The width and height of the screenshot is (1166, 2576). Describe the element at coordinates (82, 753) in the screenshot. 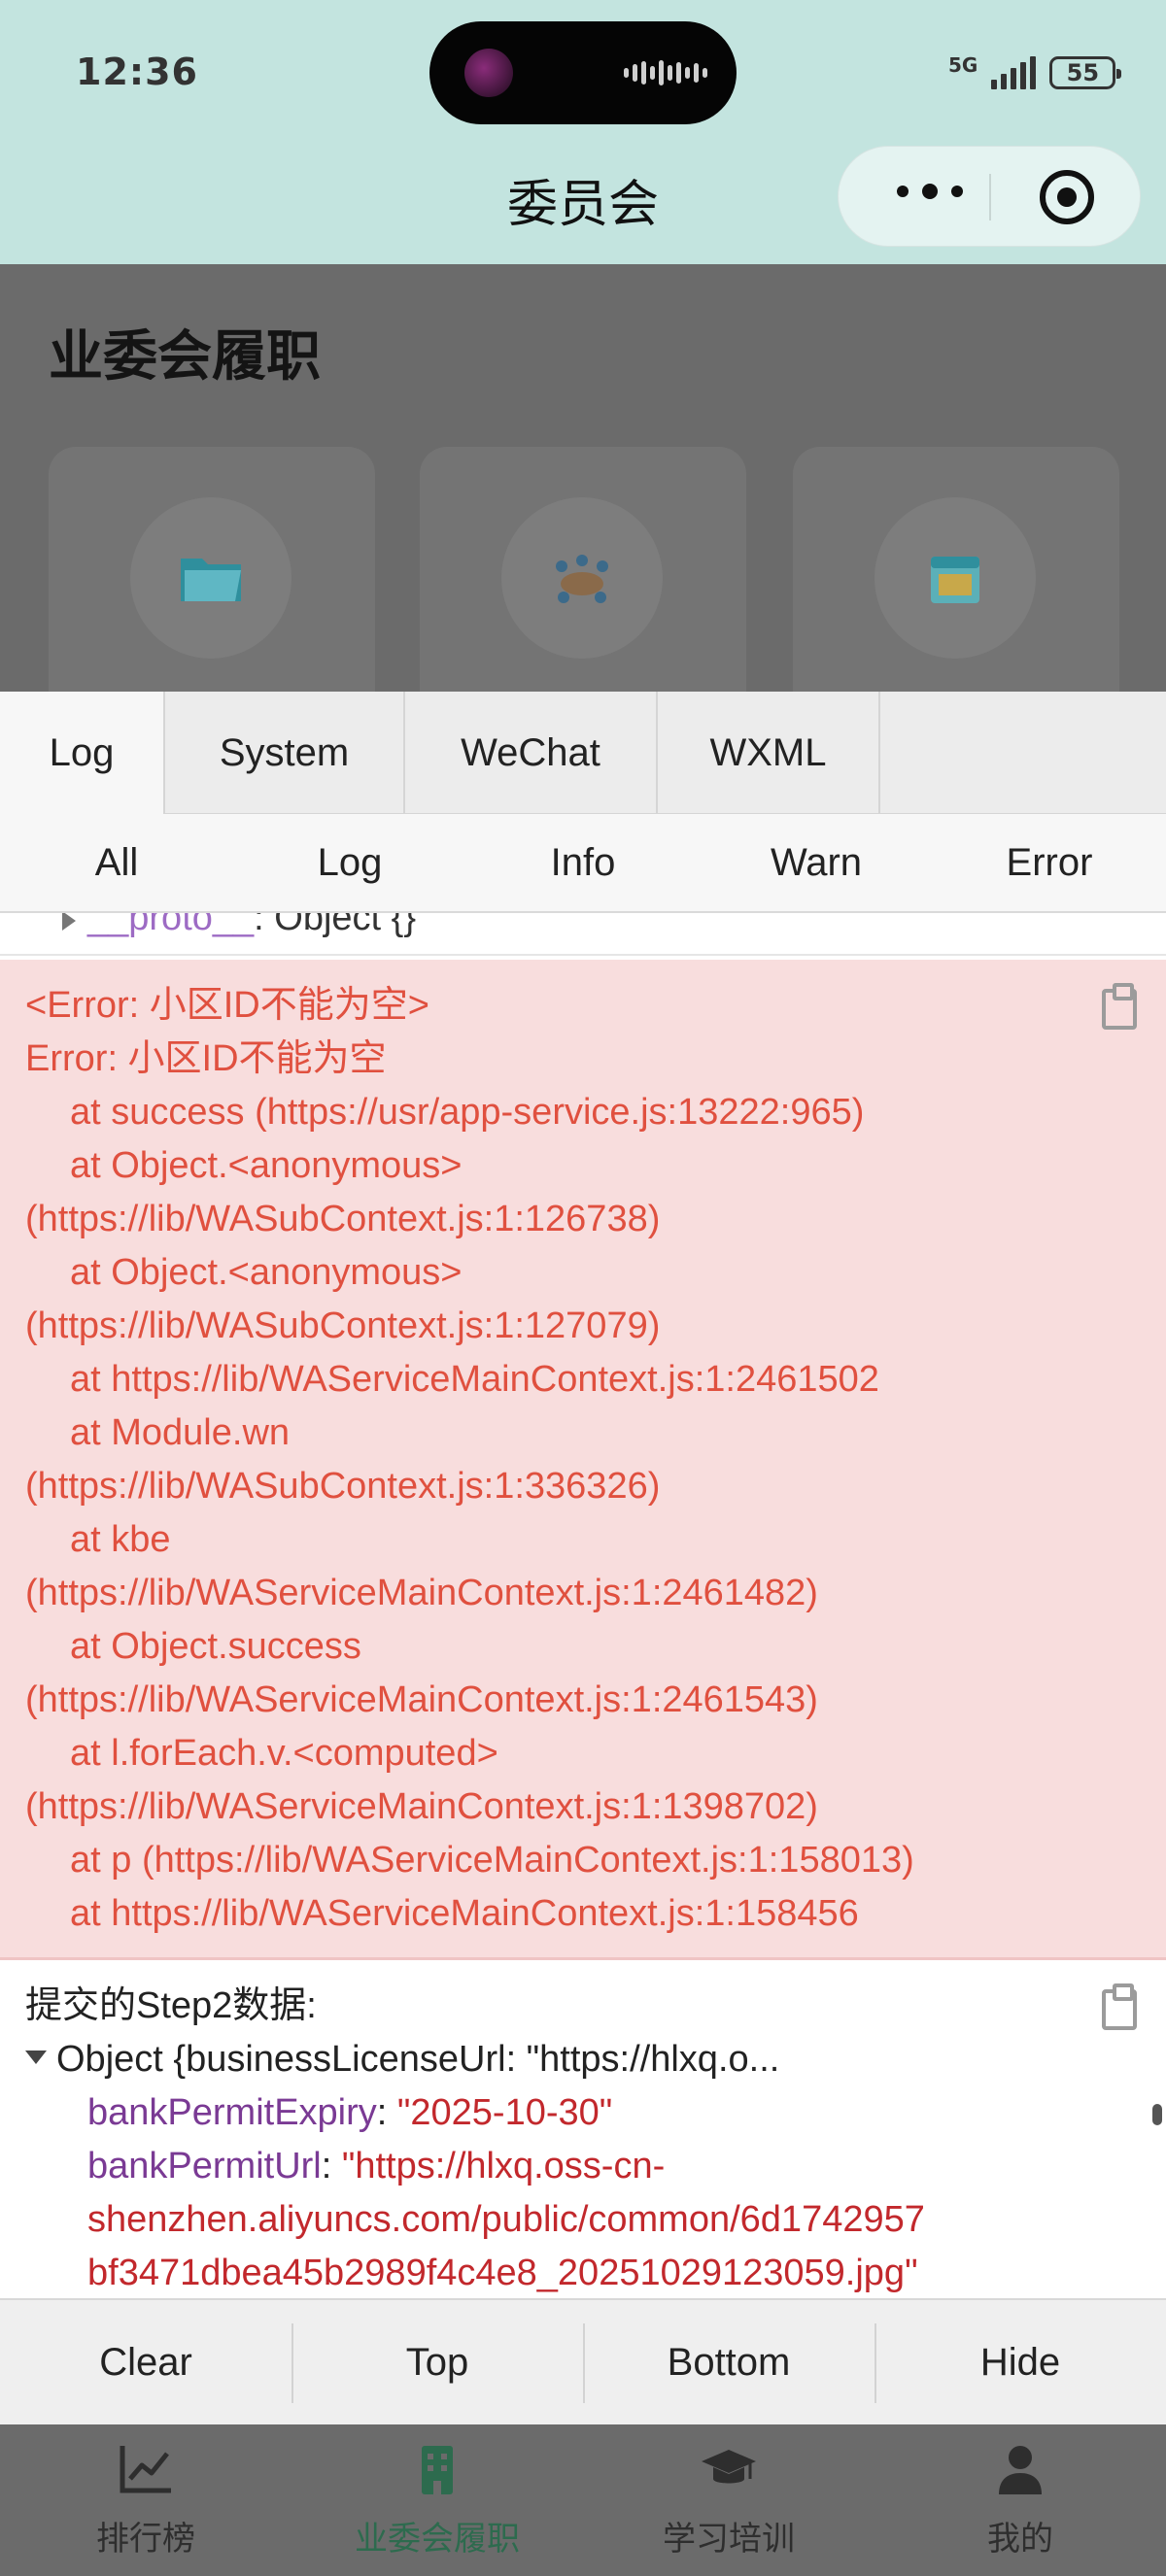

I see `tab-log: Log` at that location.